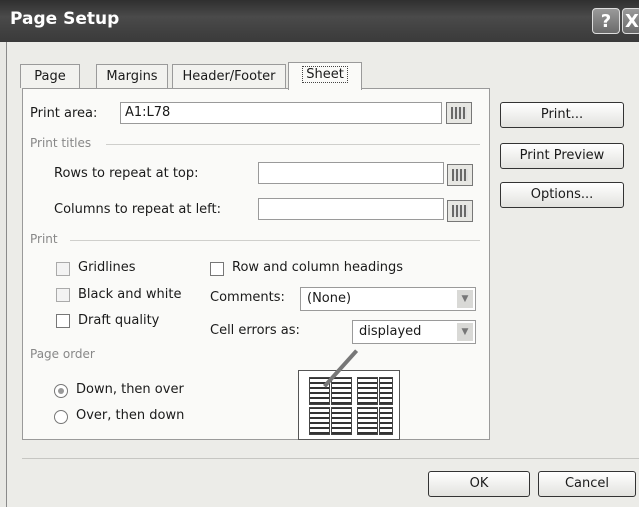 This screenshot has height=507, width=639. Describe the element at coordinates (61, 143) in the screenshot. I see `print-titles-section: Print titles` at that location.